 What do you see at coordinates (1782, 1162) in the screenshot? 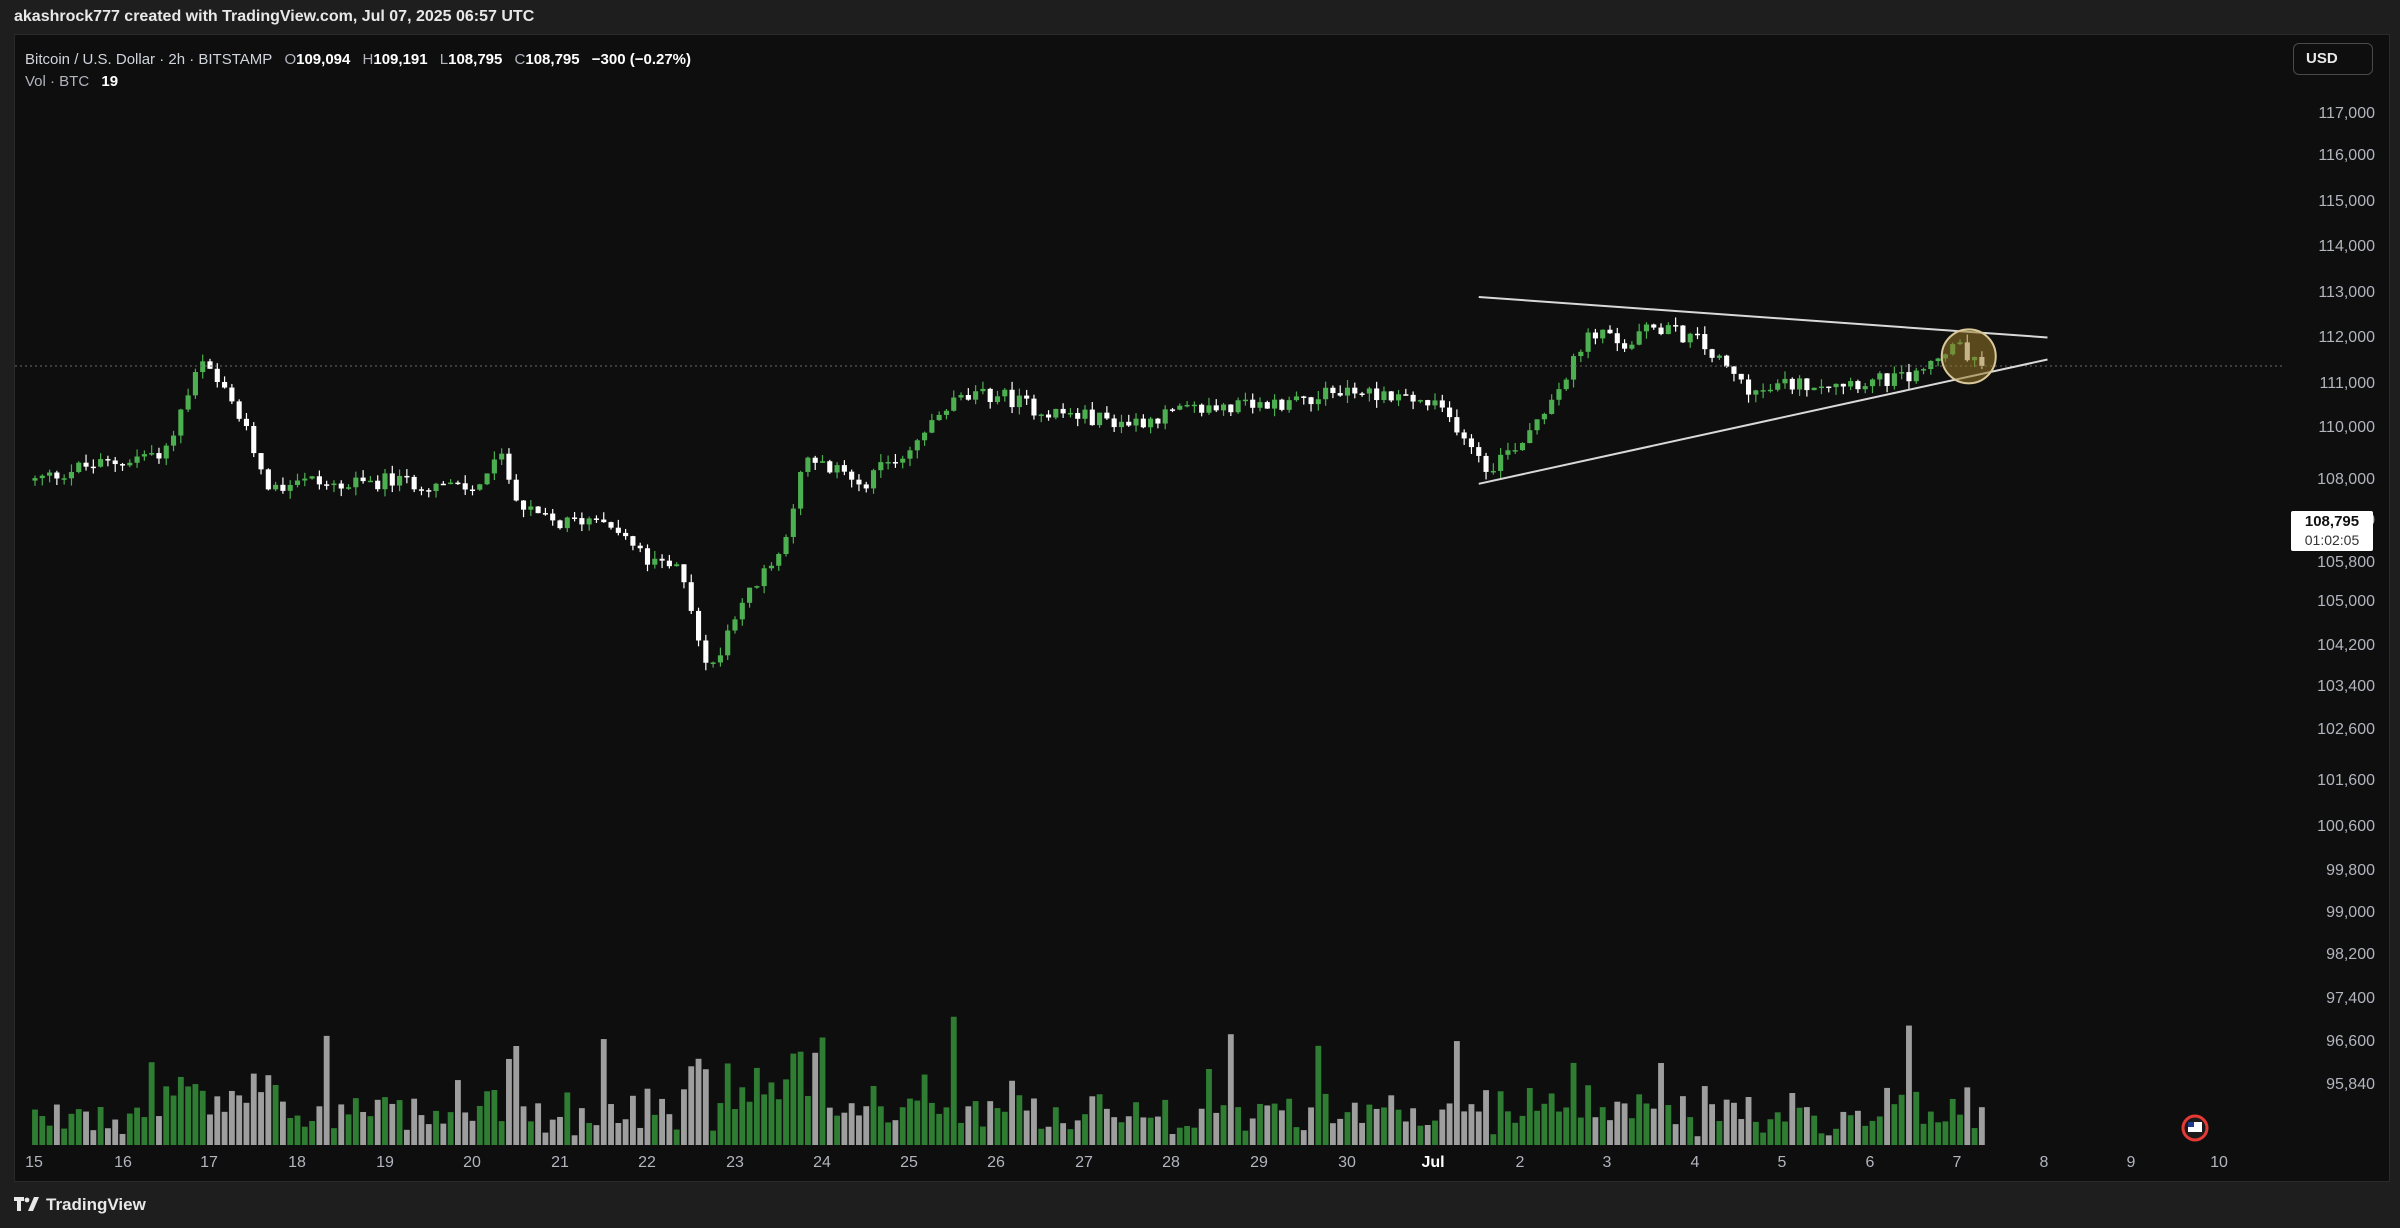
I see `x-tick-label: 5` at bounding box center [1782, 1162].